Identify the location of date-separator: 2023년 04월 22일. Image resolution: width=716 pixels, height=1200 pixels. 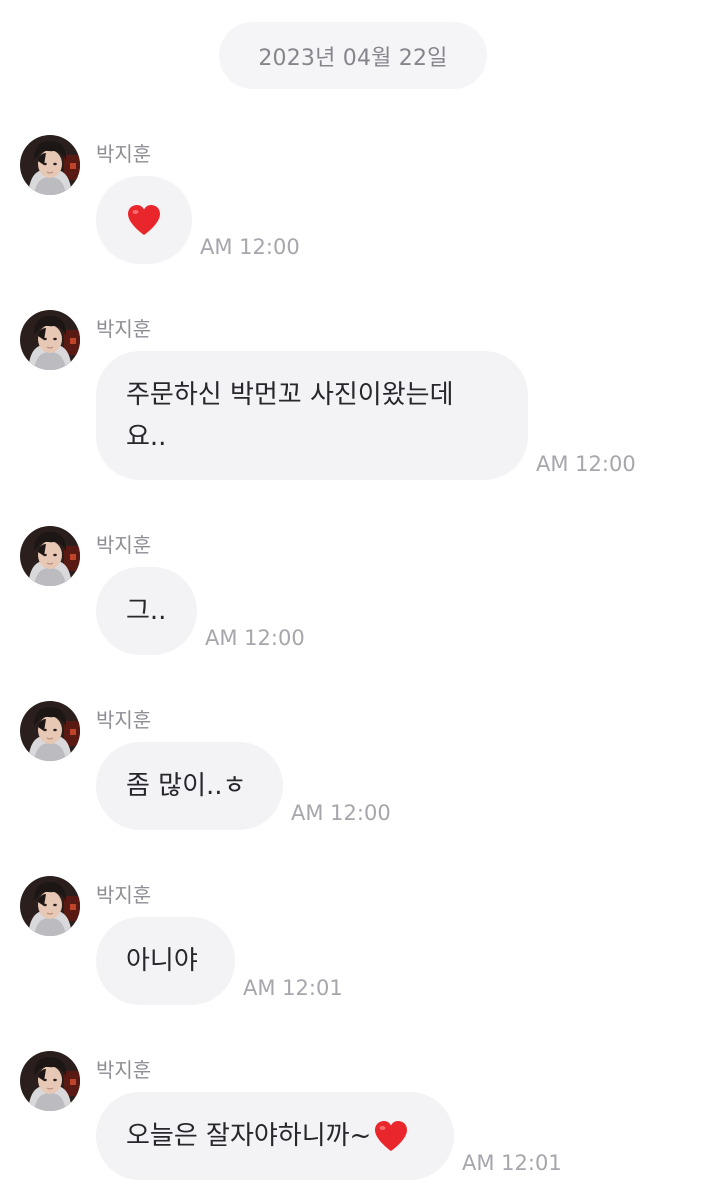
(353, 55).